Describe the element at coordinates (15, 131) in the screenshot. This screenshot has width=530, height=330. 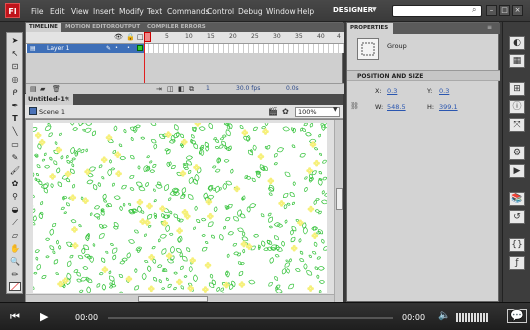
I see `line-tool-icon: ╲` at that location.